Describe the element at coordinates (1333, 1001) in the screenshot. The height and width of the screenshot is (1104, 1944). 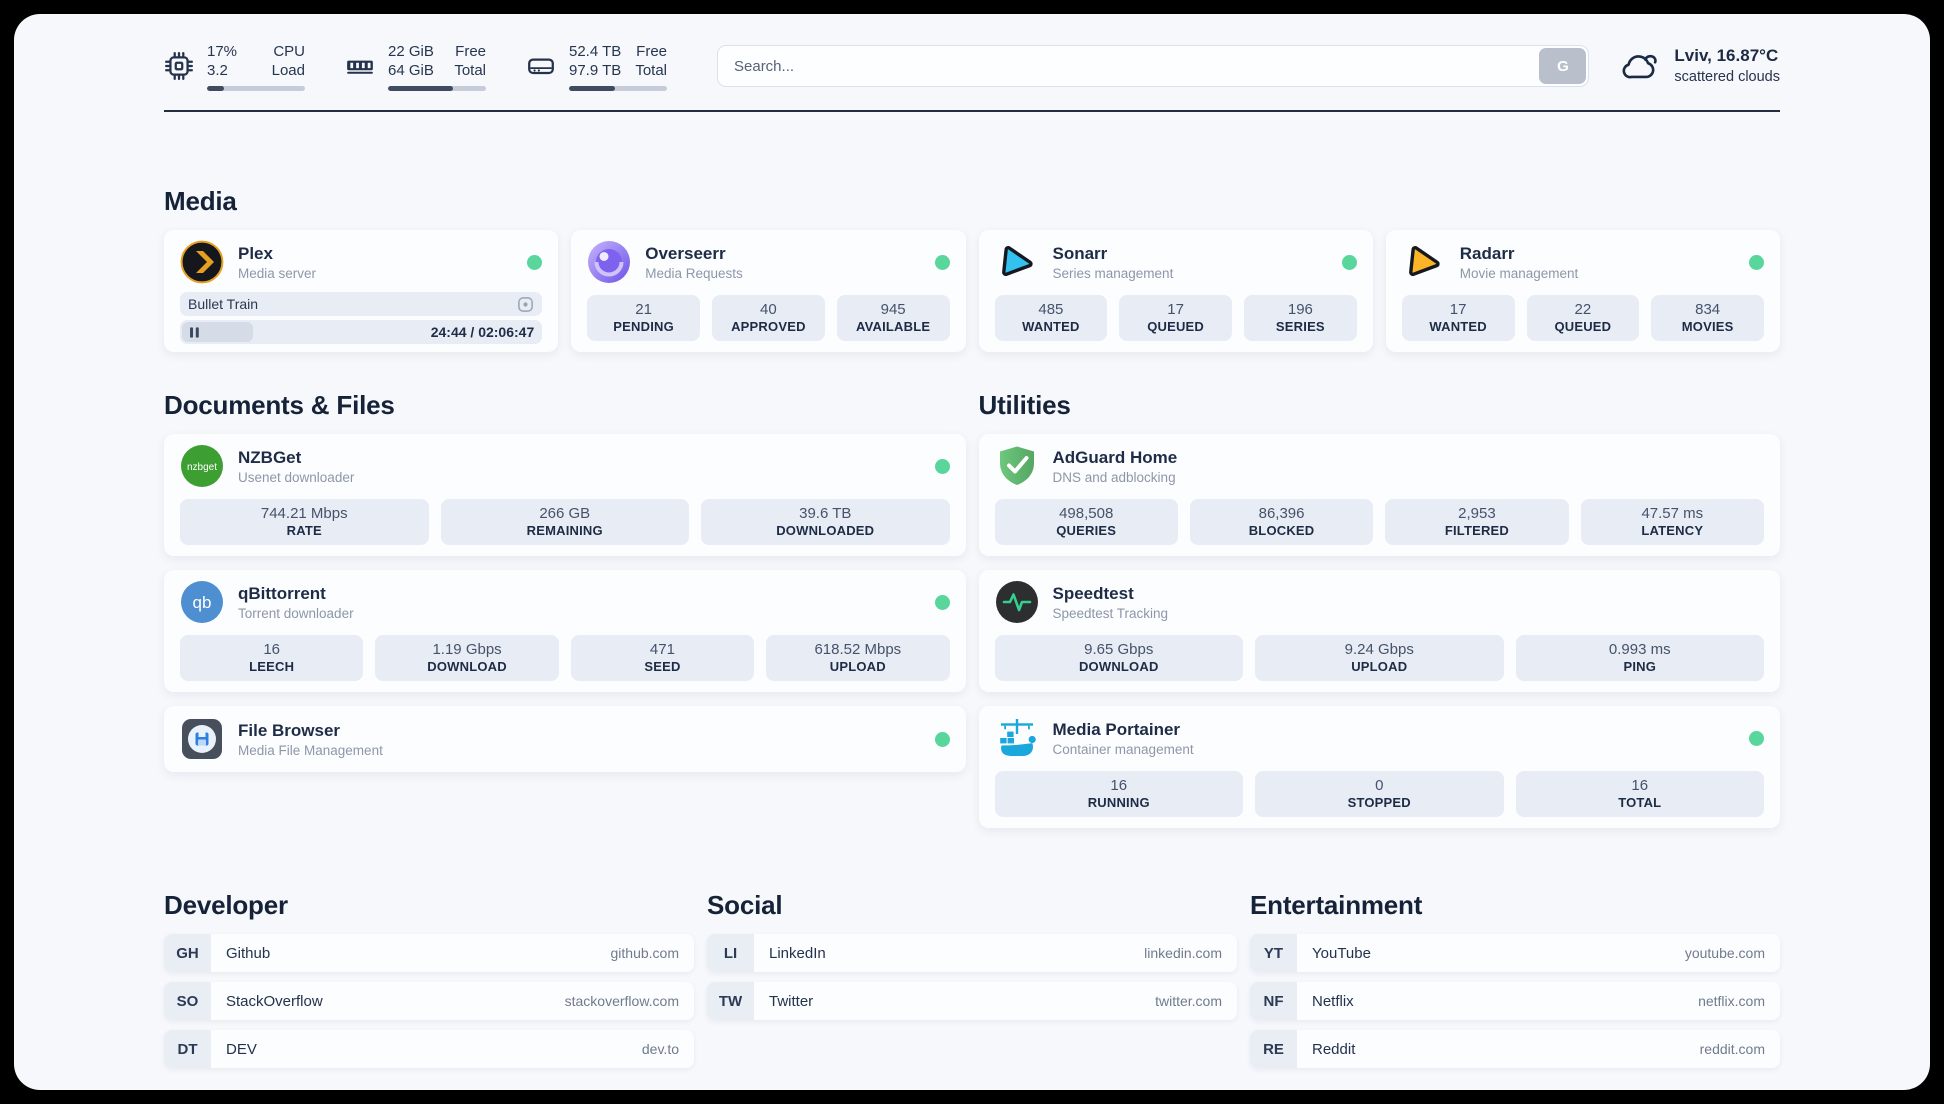
I see `link-name: Netflix` at that location.